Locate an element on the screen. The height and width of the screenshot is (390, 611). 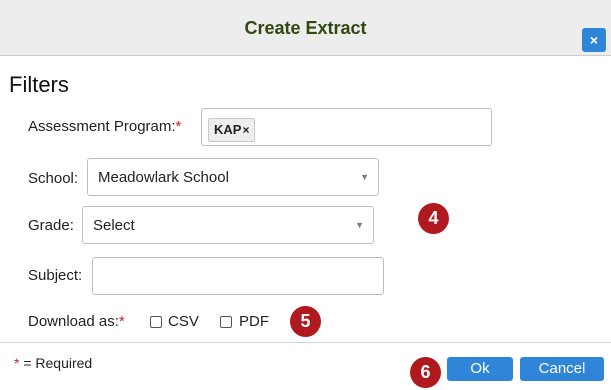
required-note: * = Required is located at coordinates (53, 363).